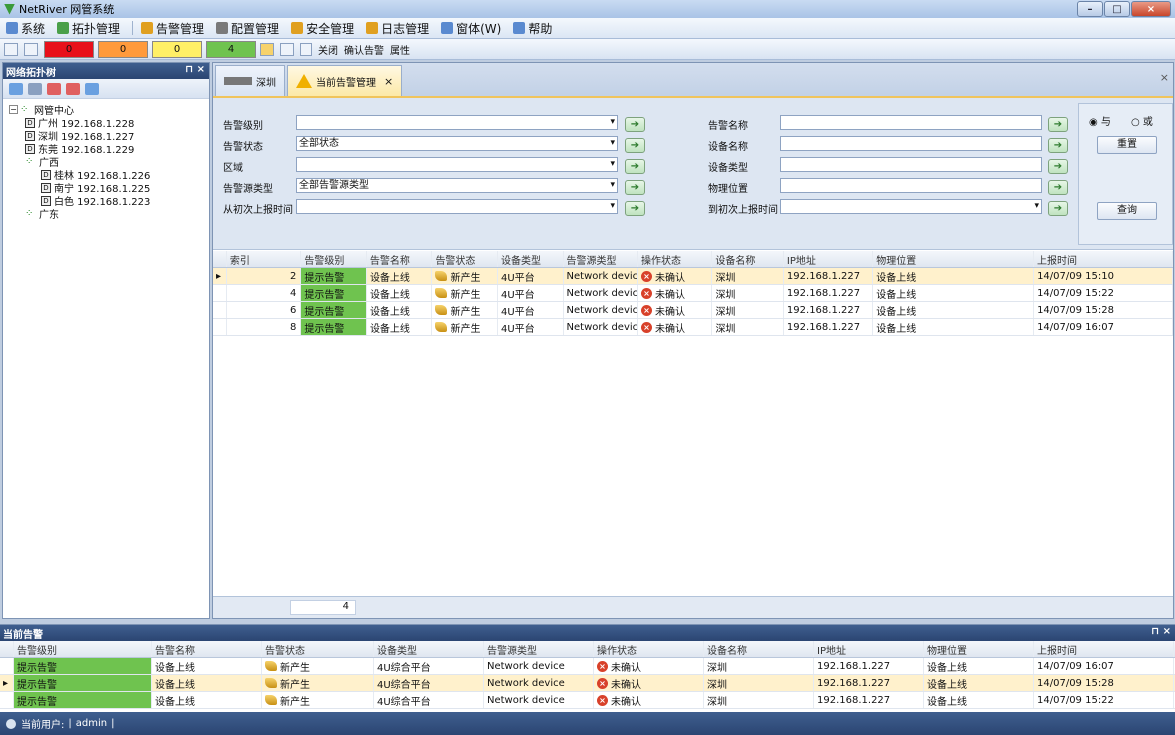 The width and height of the screenshot is (1175, 735). What do you see at coordinates (12, 28) in the screenshot?
I see `menu-icon` at bounding box center [12, 28].